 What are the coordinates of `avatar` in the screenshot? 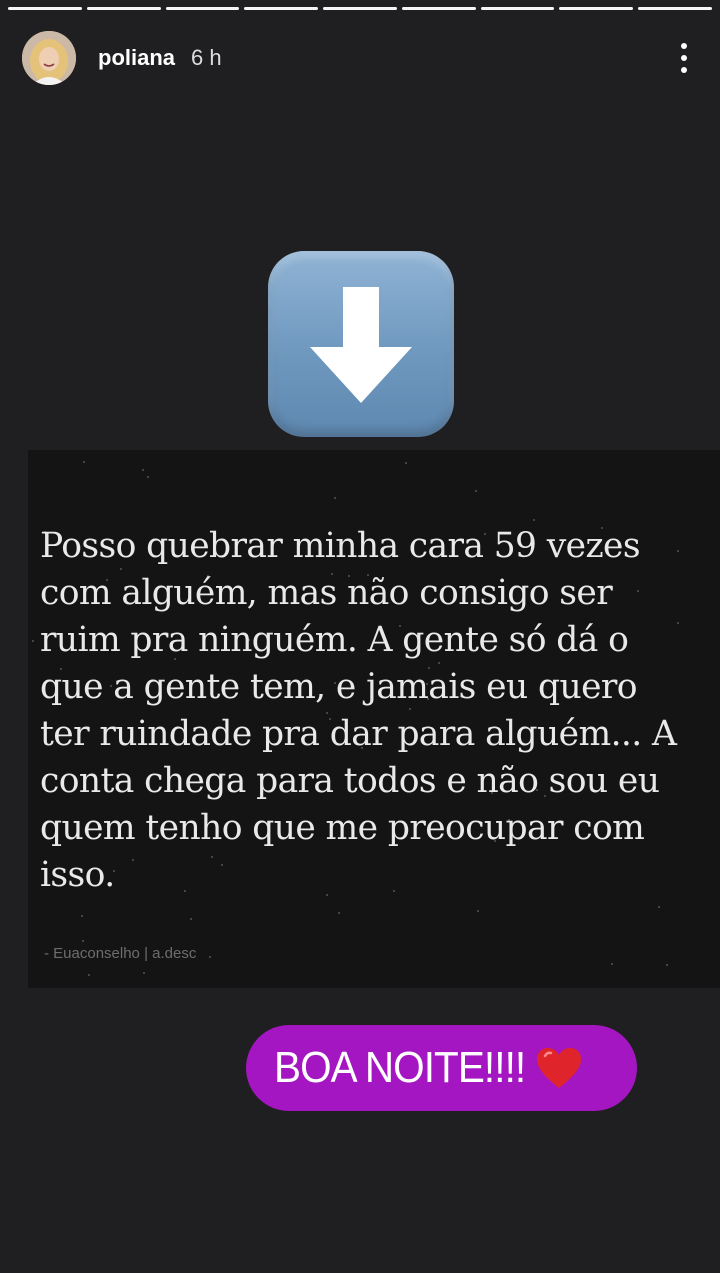 It's located at (49, 58).